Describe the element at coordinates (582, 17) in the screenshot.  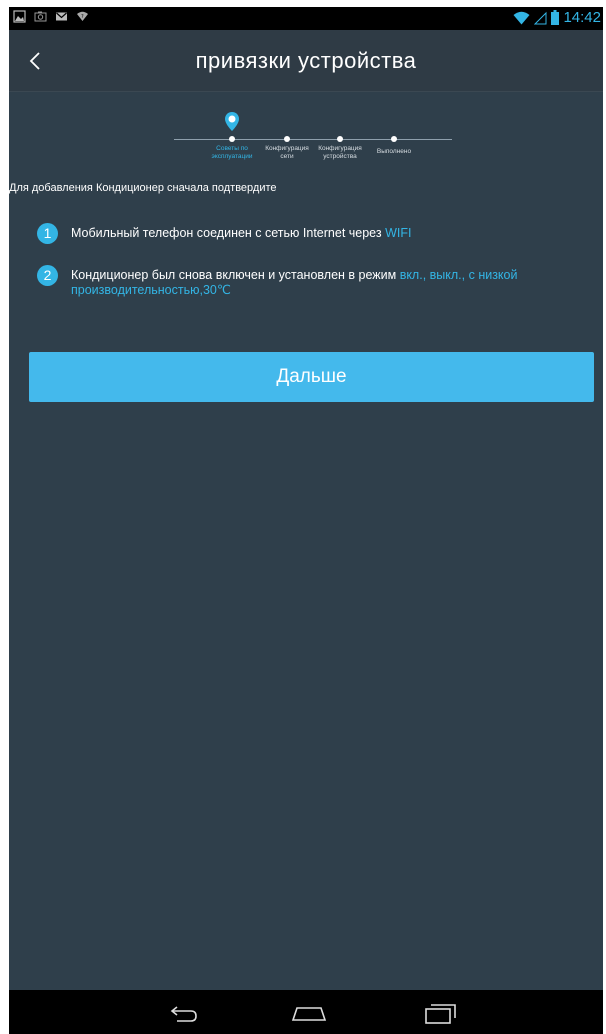
I see `clock: 14:42` at that location.